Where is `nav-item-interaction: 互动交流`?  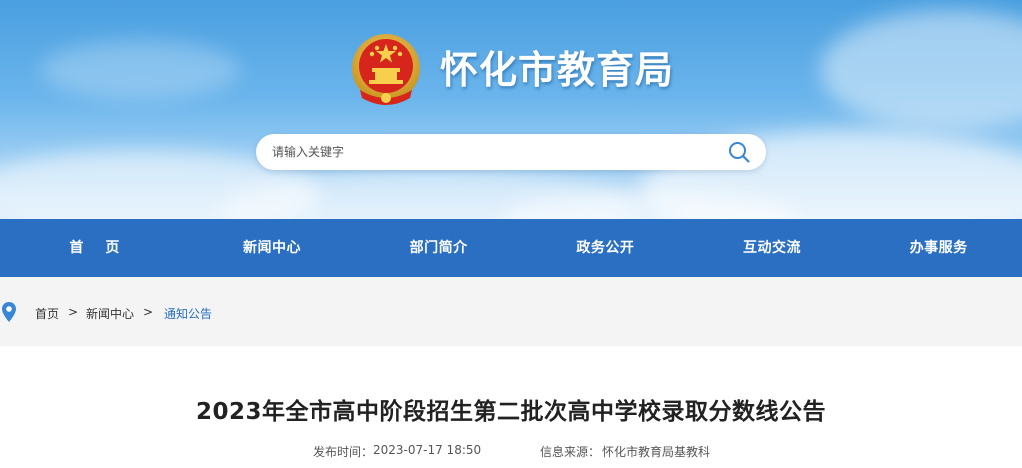
nav-item-interaction: 互动交流 is located at coordinates (772, 248).